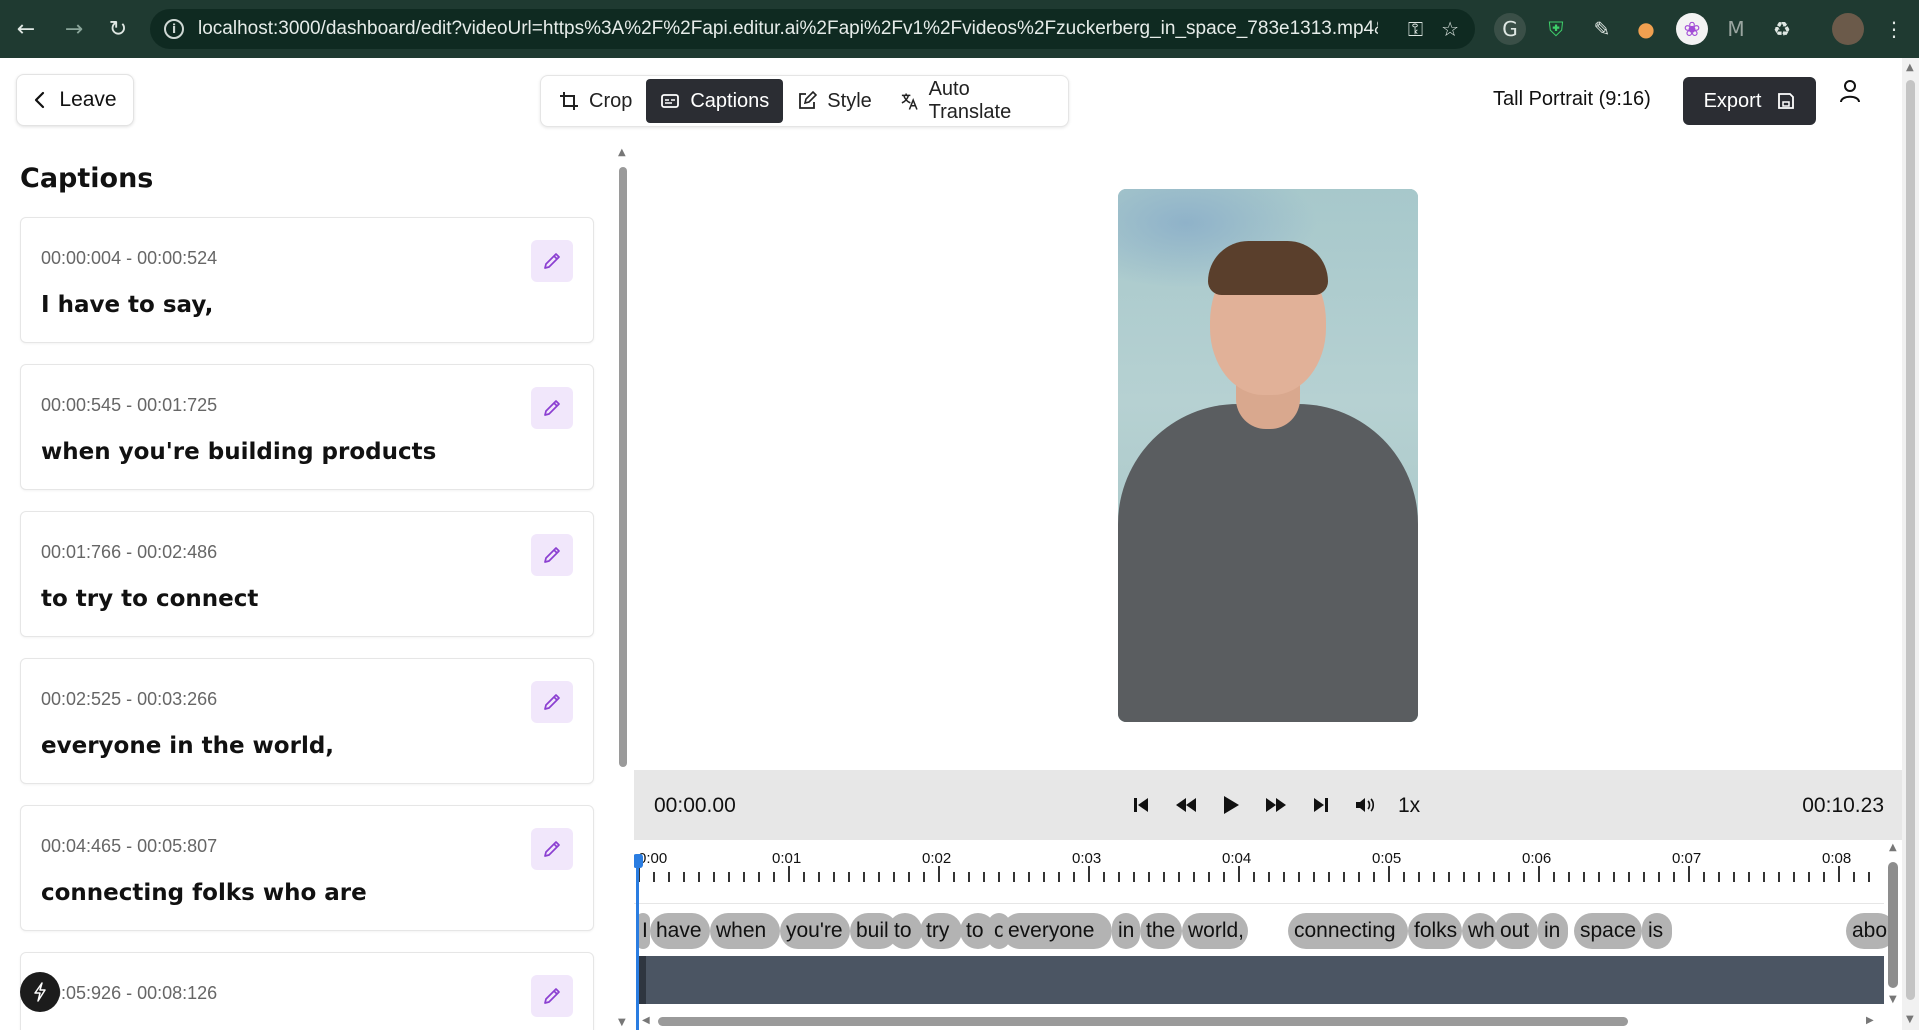 This screenshot has width=1919, height=1030. Describe the element at coordinates (1894, 29) in the screenshot. I see `browser-menu-icon: ⋮` at that location.